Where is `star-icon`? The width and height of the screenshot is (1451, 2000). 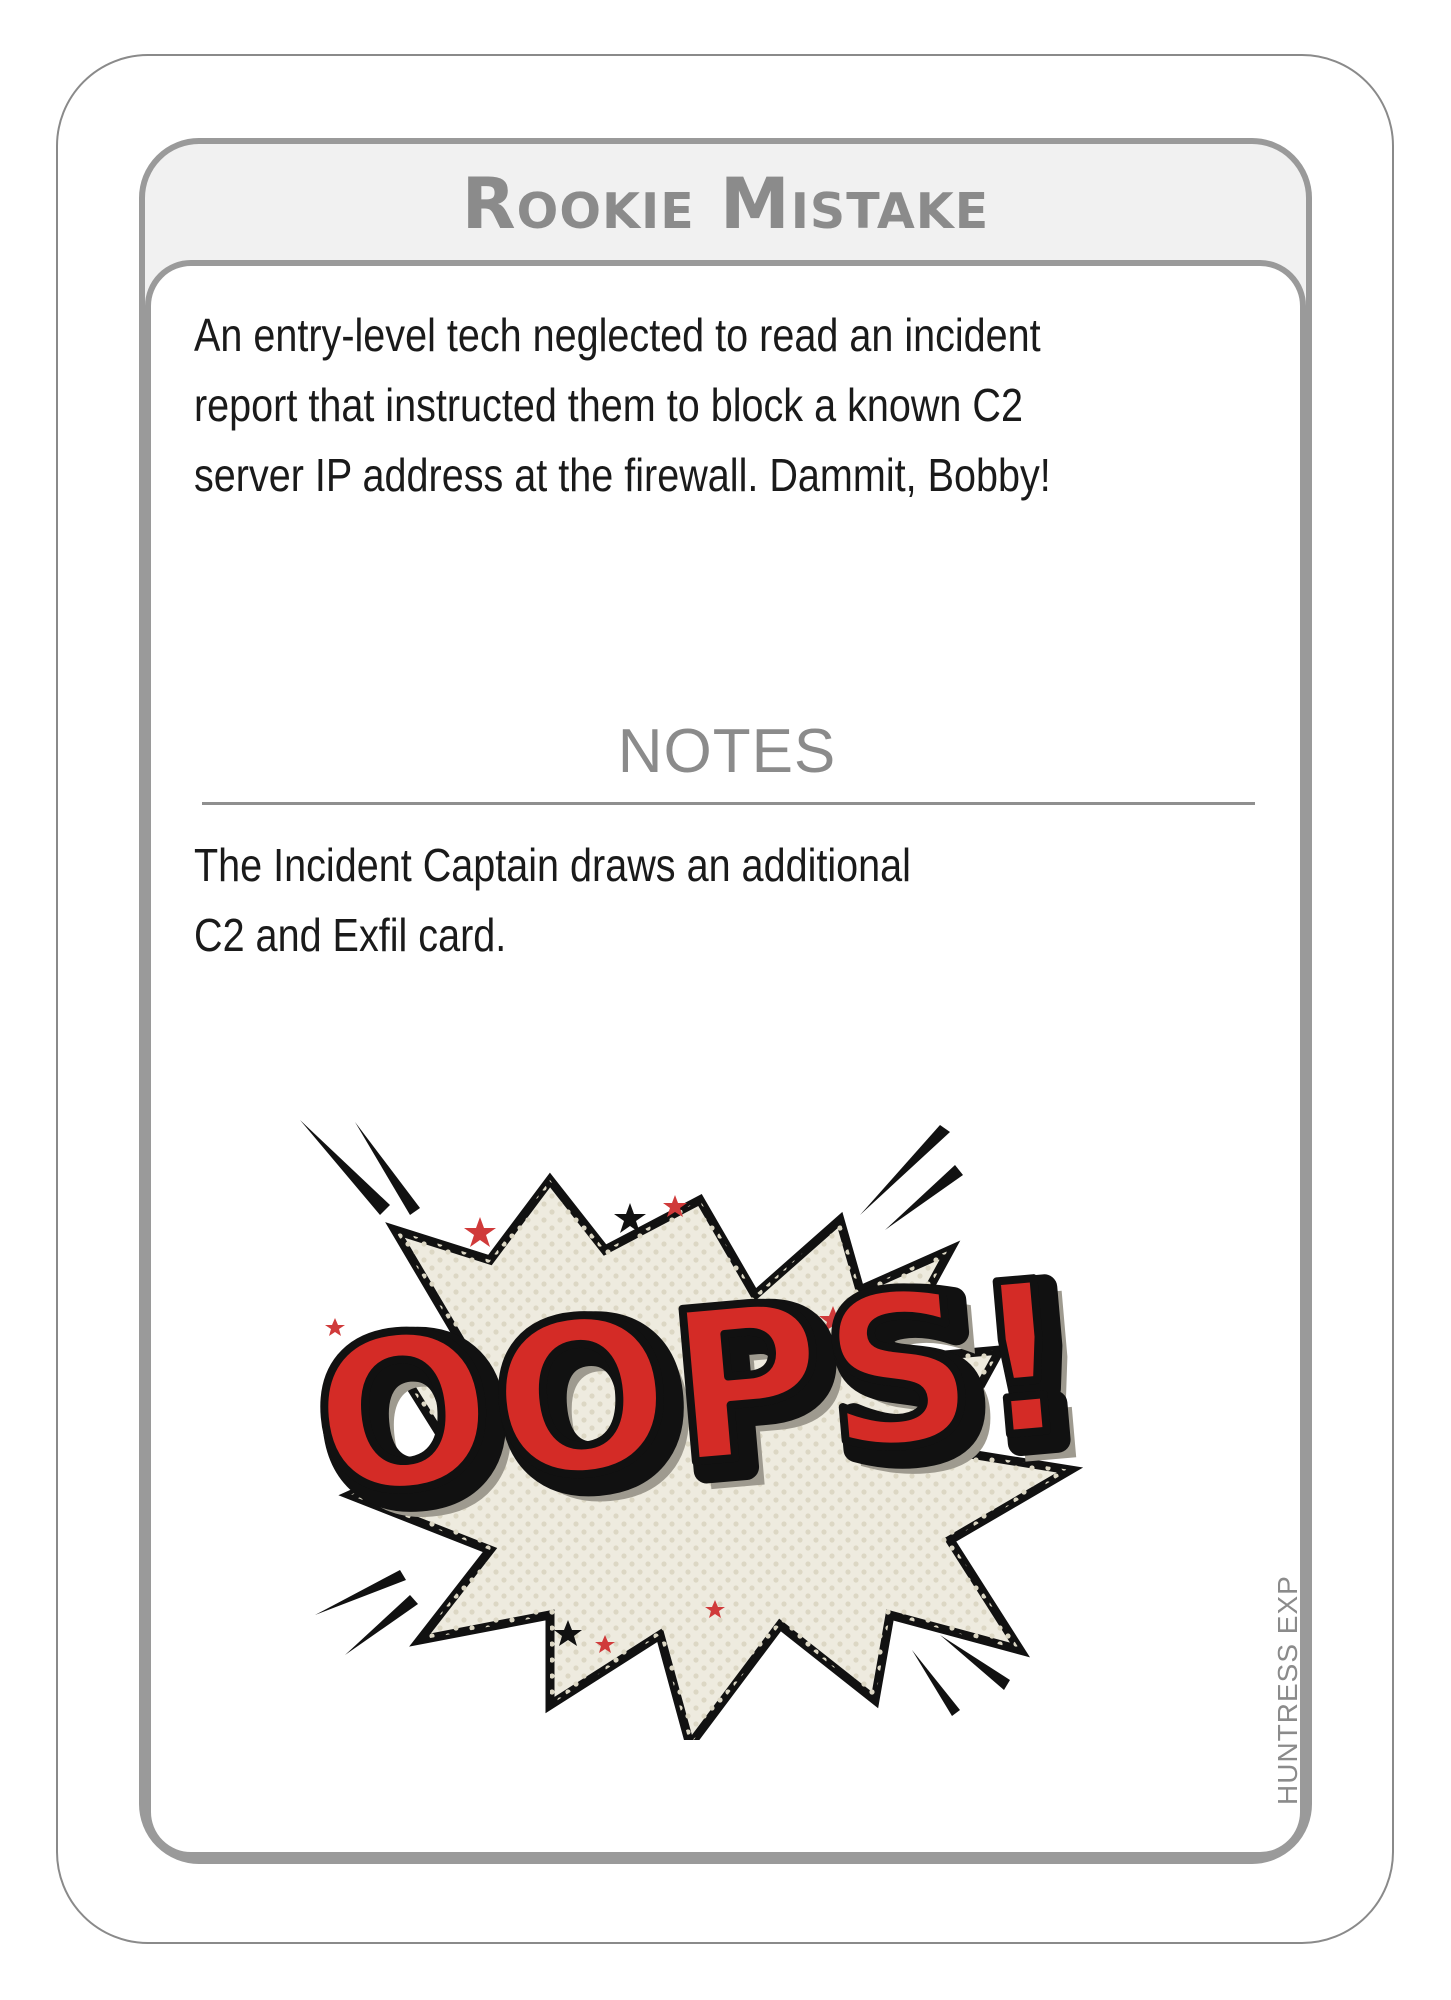 star-icon is located at coordinates (480, 1232).